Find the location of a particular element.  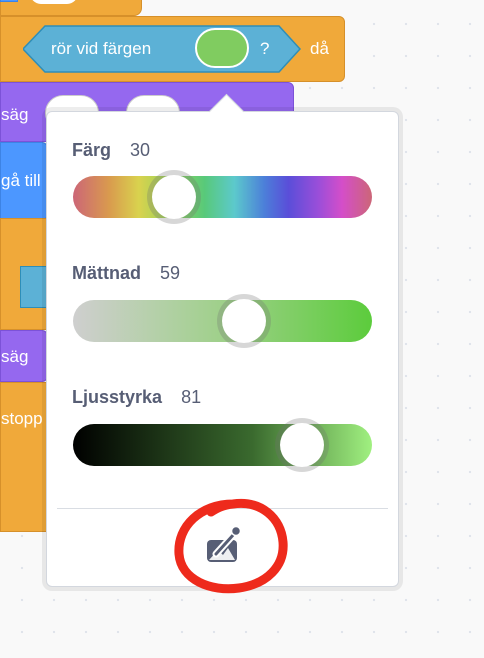

hue-label: Färg is located at coordinates (92, 150).